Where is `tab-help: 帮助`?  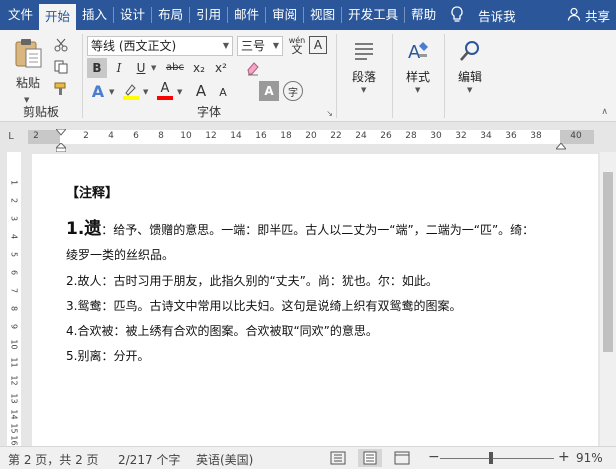
tab-help: 帮助 is located at coordinates (423, 15).